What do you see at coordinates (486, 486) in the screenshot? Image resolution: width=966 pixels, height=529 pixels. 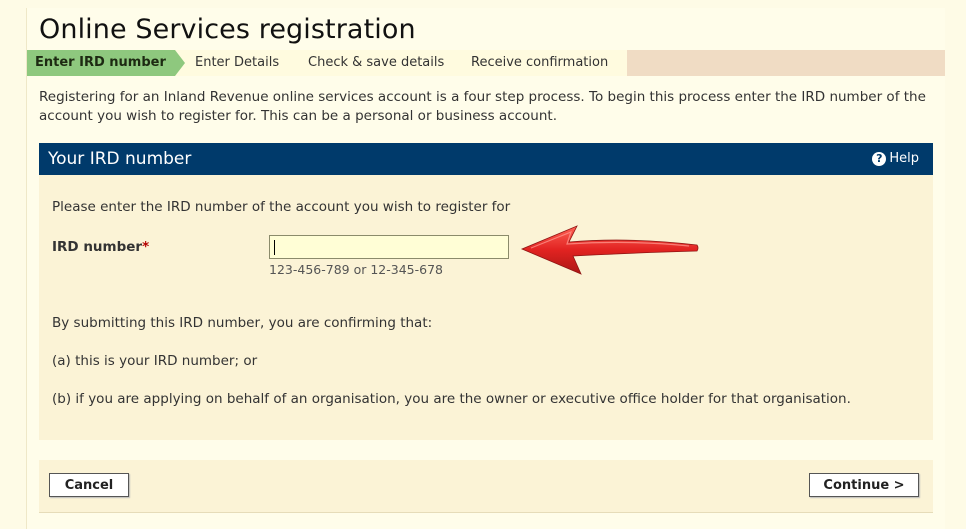 I see `form-footer: Cancel Continue >` at bounding box center [486, 486].